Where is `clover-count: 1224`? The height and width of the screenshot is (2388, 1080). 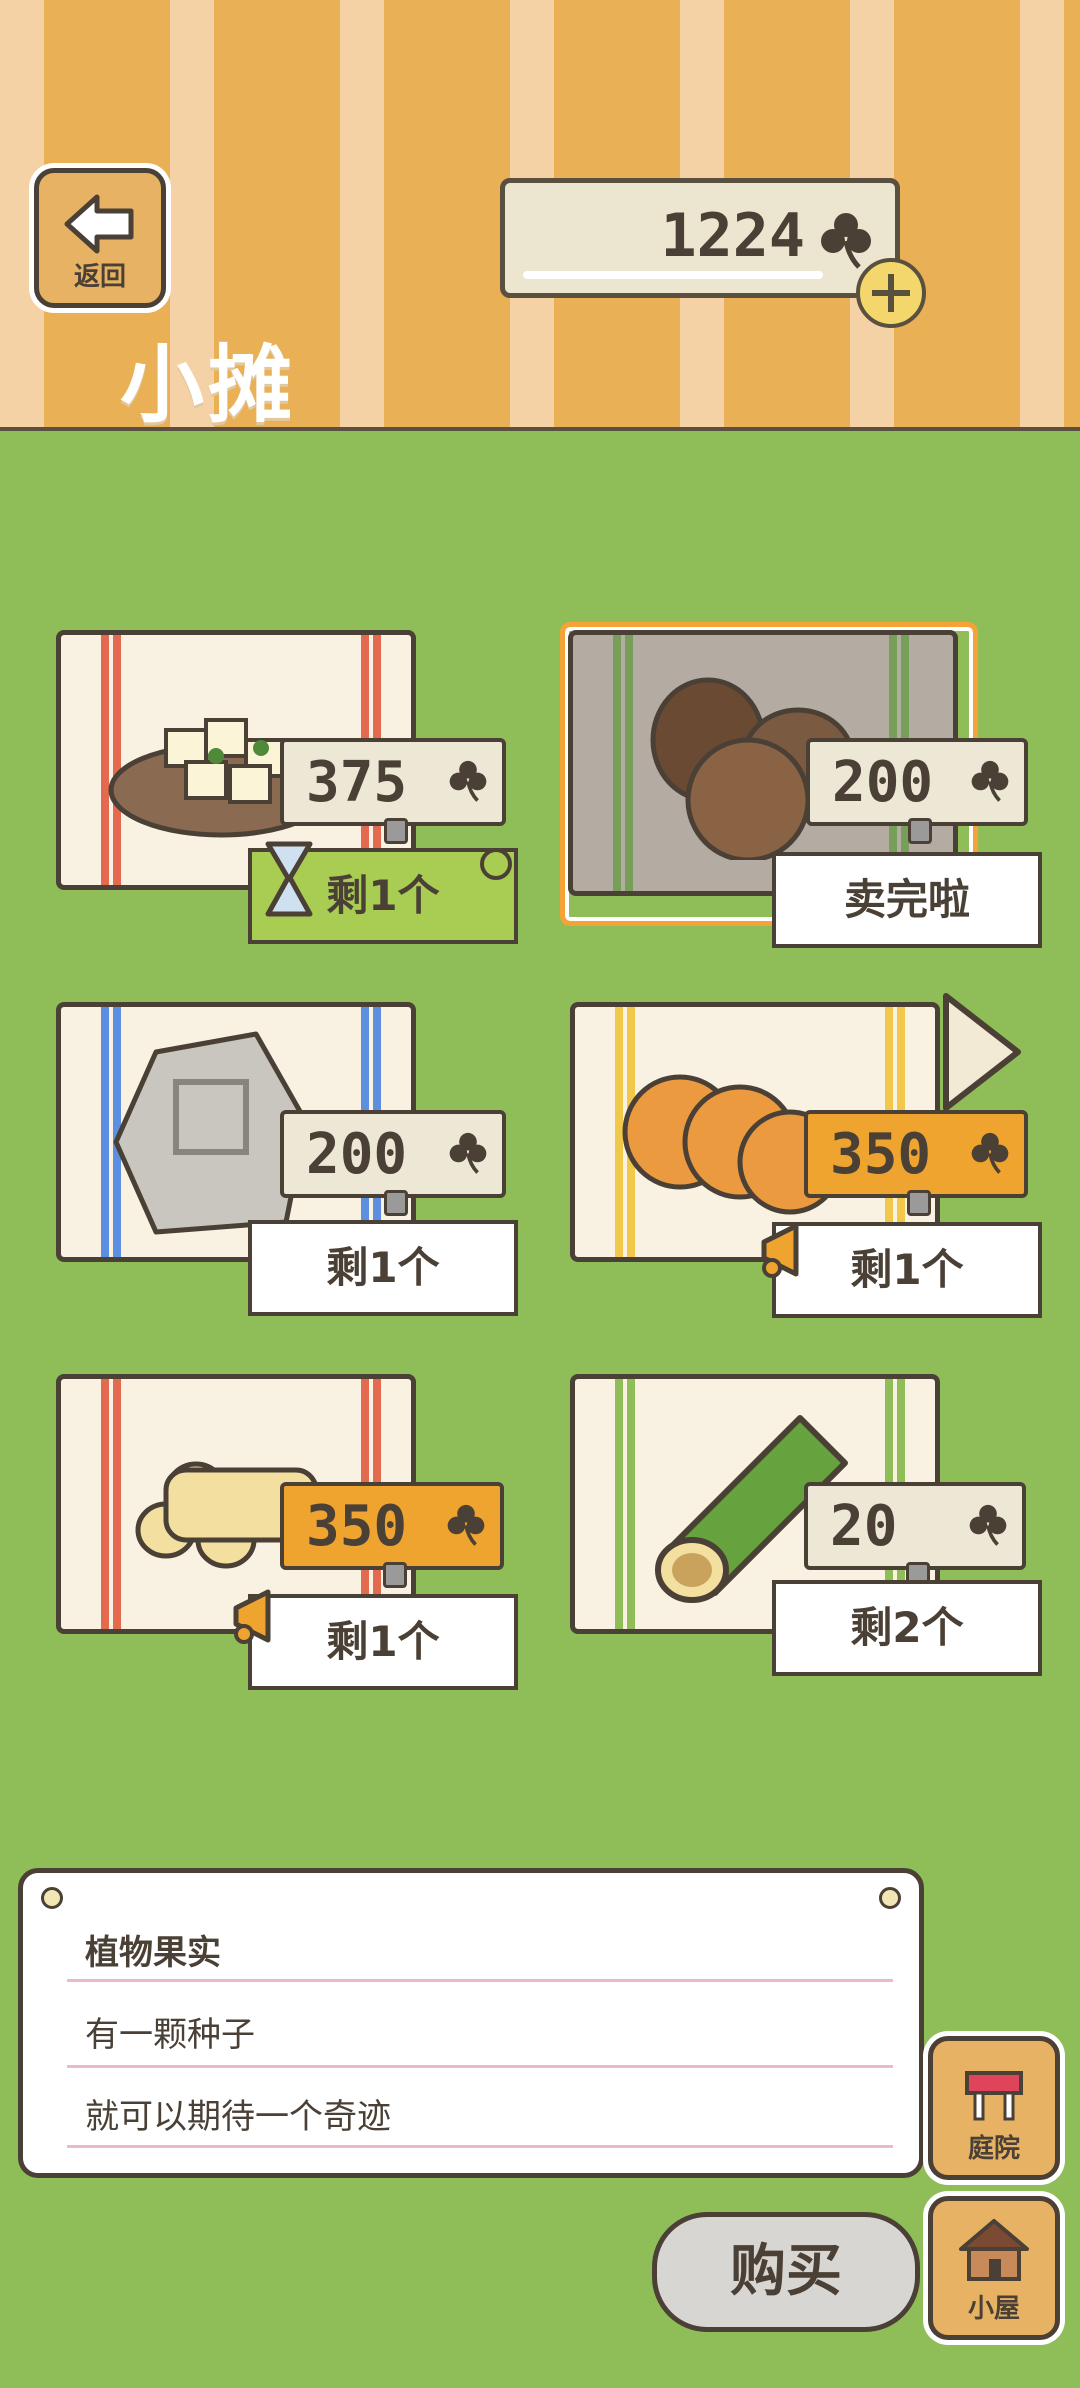 clover-count: 1224 is located at coordinates (733, 236).